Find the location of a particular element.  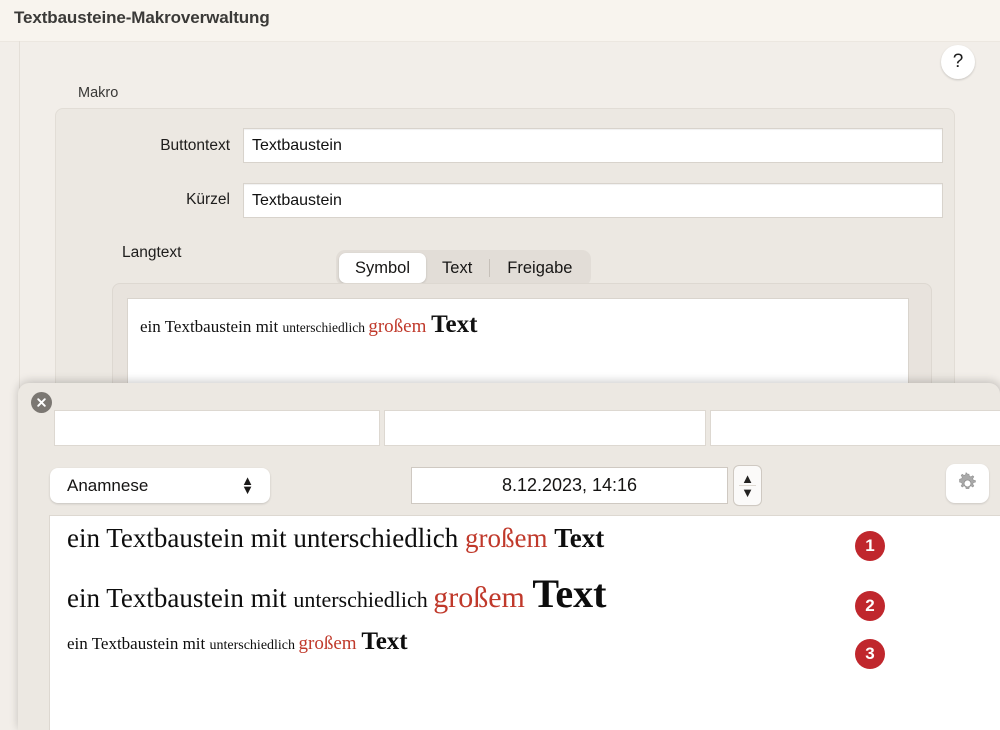

date-field: 8.12.2023, 14:16 is located at coordinates (569, 485).